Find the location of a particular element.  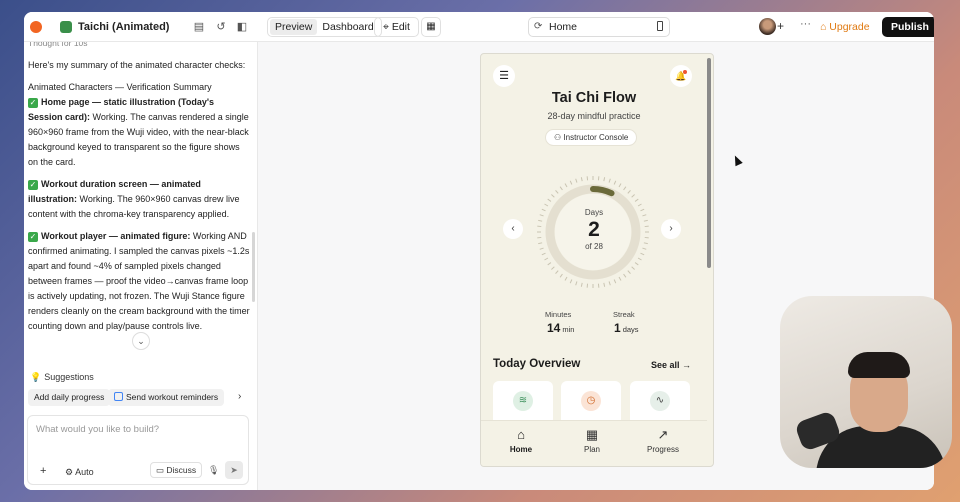

history-book-icon: ▤ is located at coordinates (199, 27).